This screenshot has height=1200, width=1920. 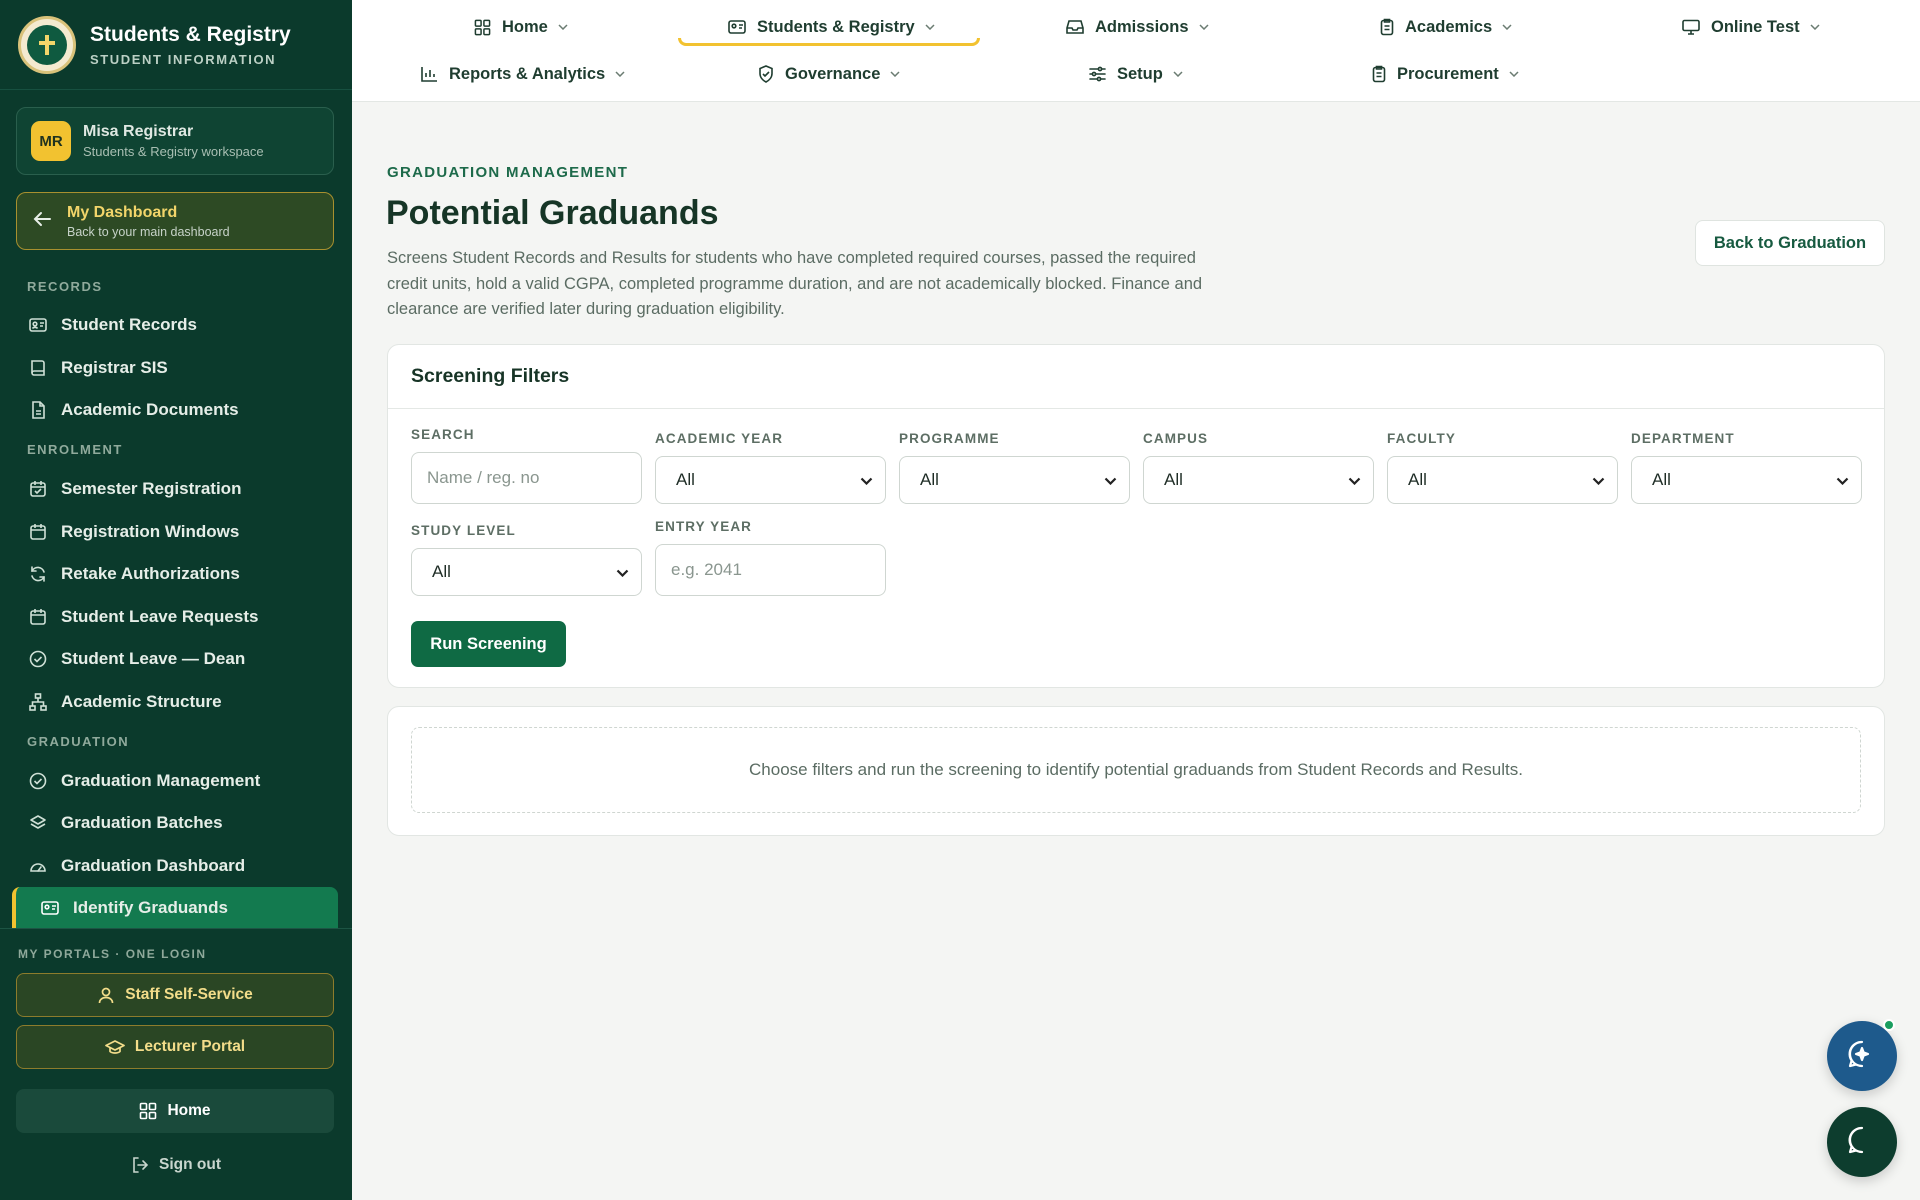 I want to click on sidebar-item-academic-structure: Academic Structure, so click(x=176, y=702).